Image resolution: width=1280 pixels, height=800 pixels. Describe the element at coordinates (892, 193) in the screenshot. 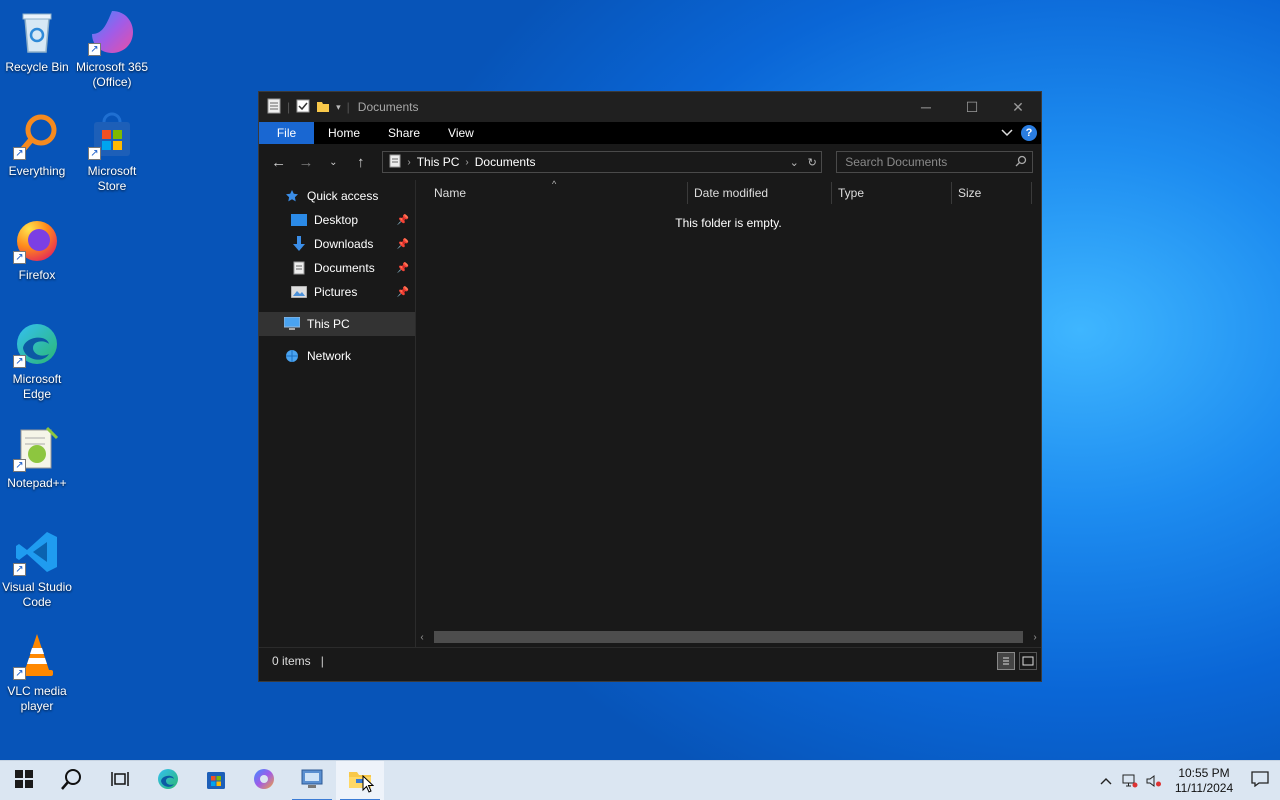

I see `column-header-type: Type` at that location.